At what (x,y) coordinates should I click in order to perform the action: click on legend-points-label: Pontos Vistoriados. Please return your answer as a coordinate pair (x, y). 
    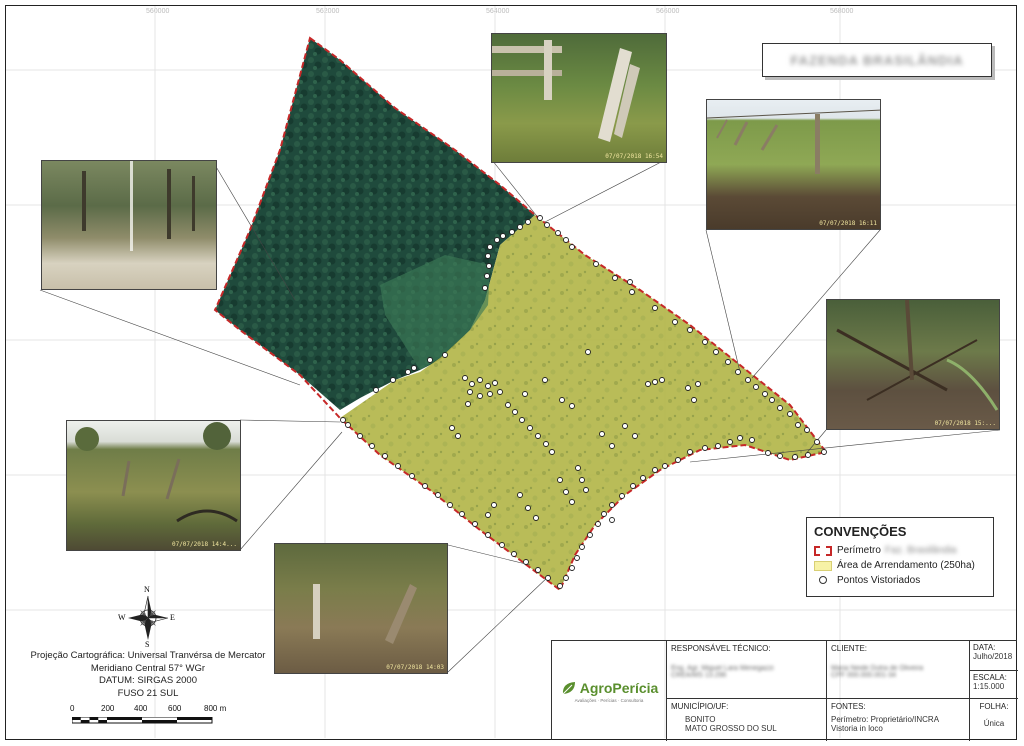
    Looking at the image, I should click on (879, 580).